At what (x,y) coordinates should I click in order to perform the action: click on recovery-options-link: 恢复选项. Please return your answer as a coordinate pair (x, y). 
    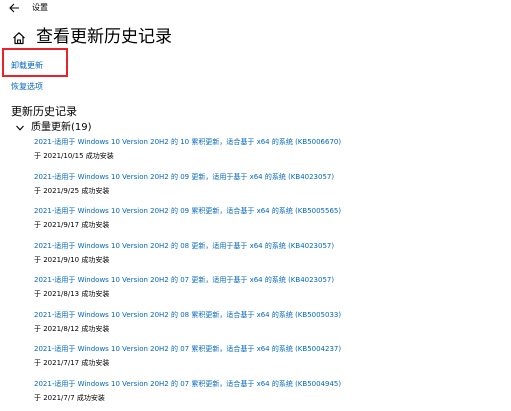
    Looking at the image, I should click on (27, 87).